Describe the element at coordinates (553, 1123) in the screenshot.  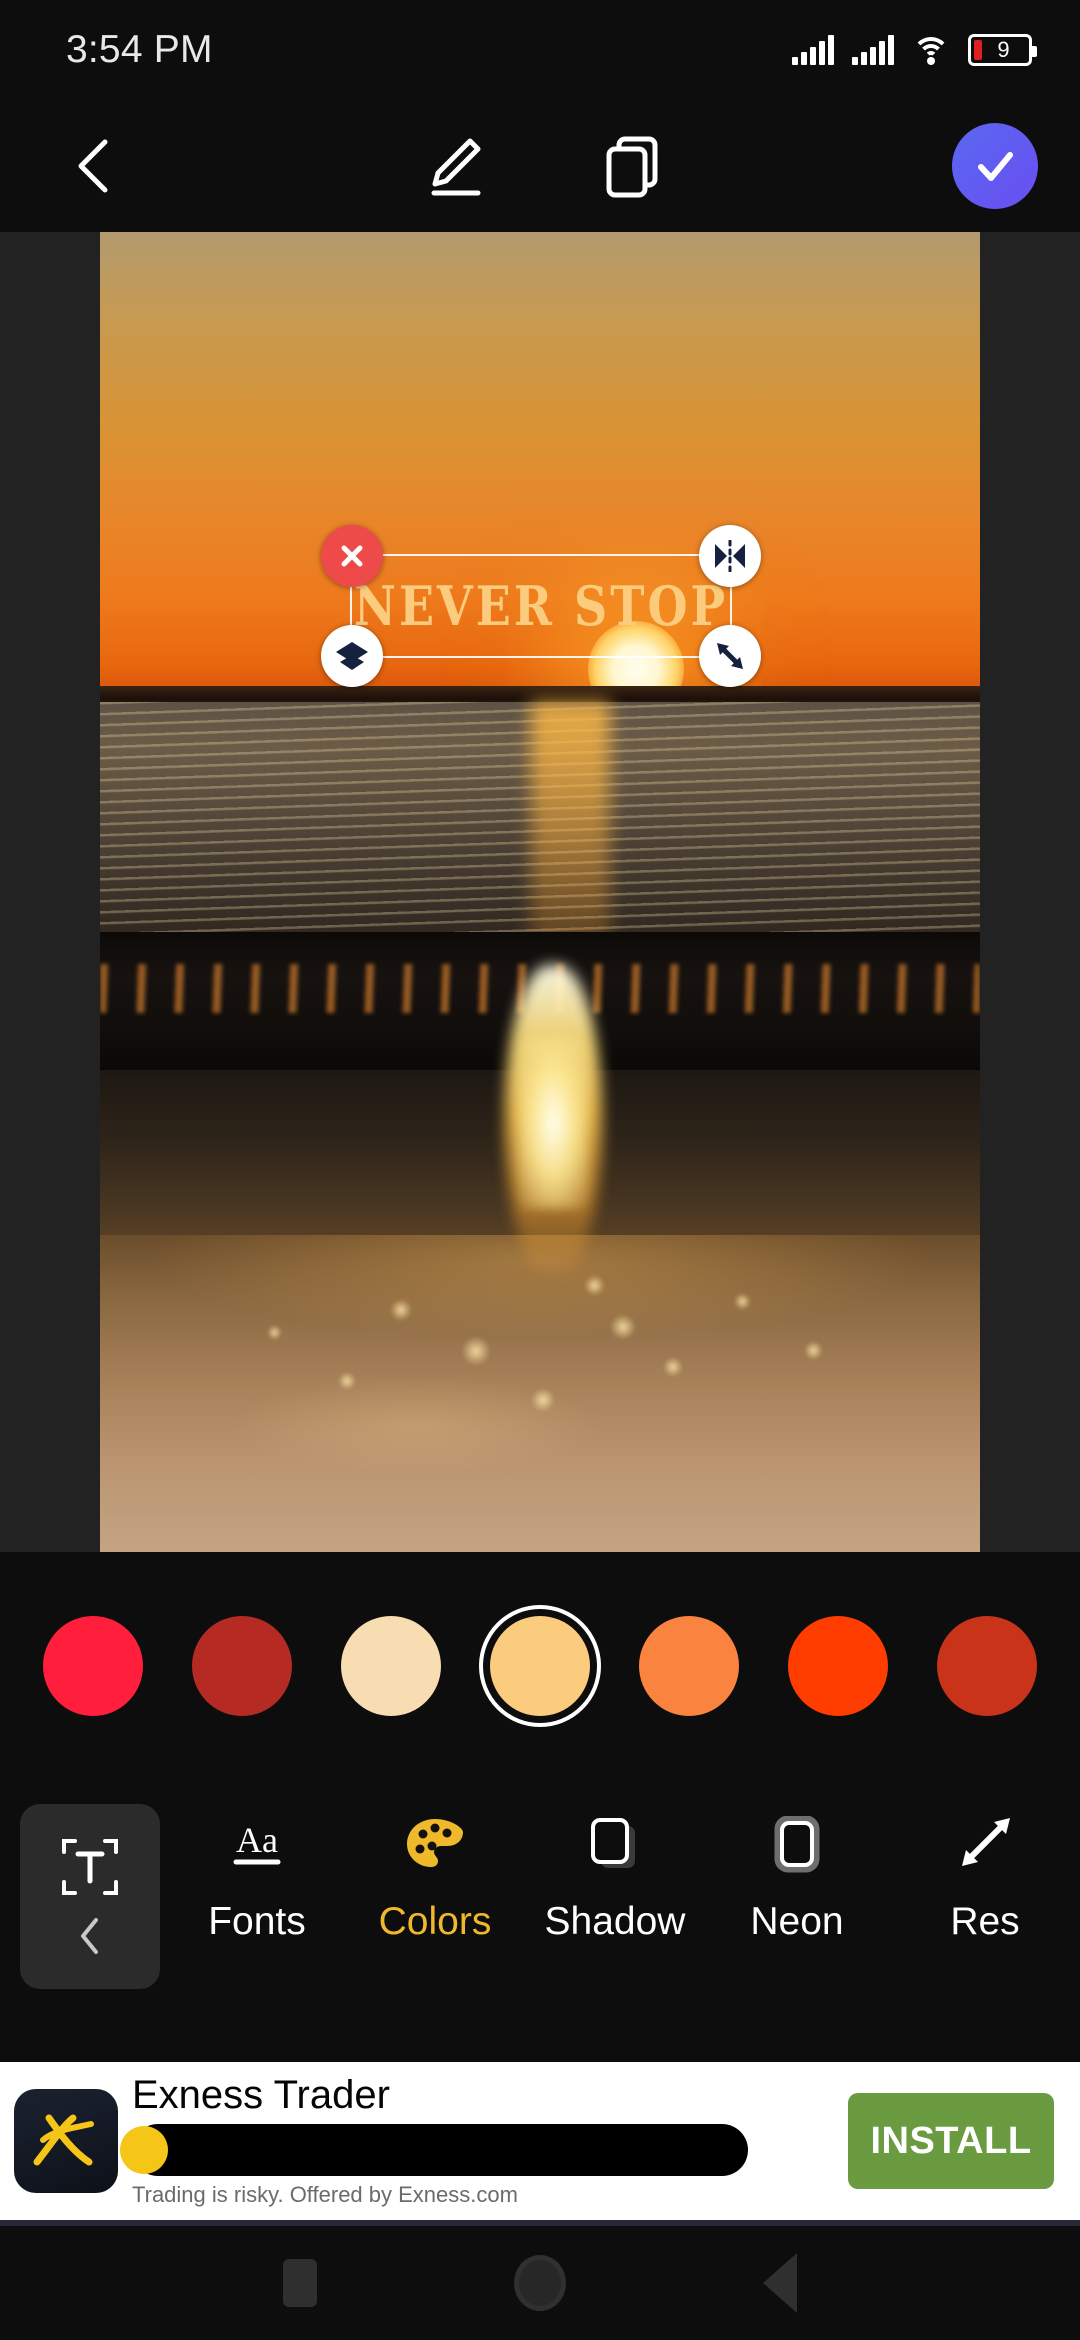
I see `sun-reflection-core` at that location.